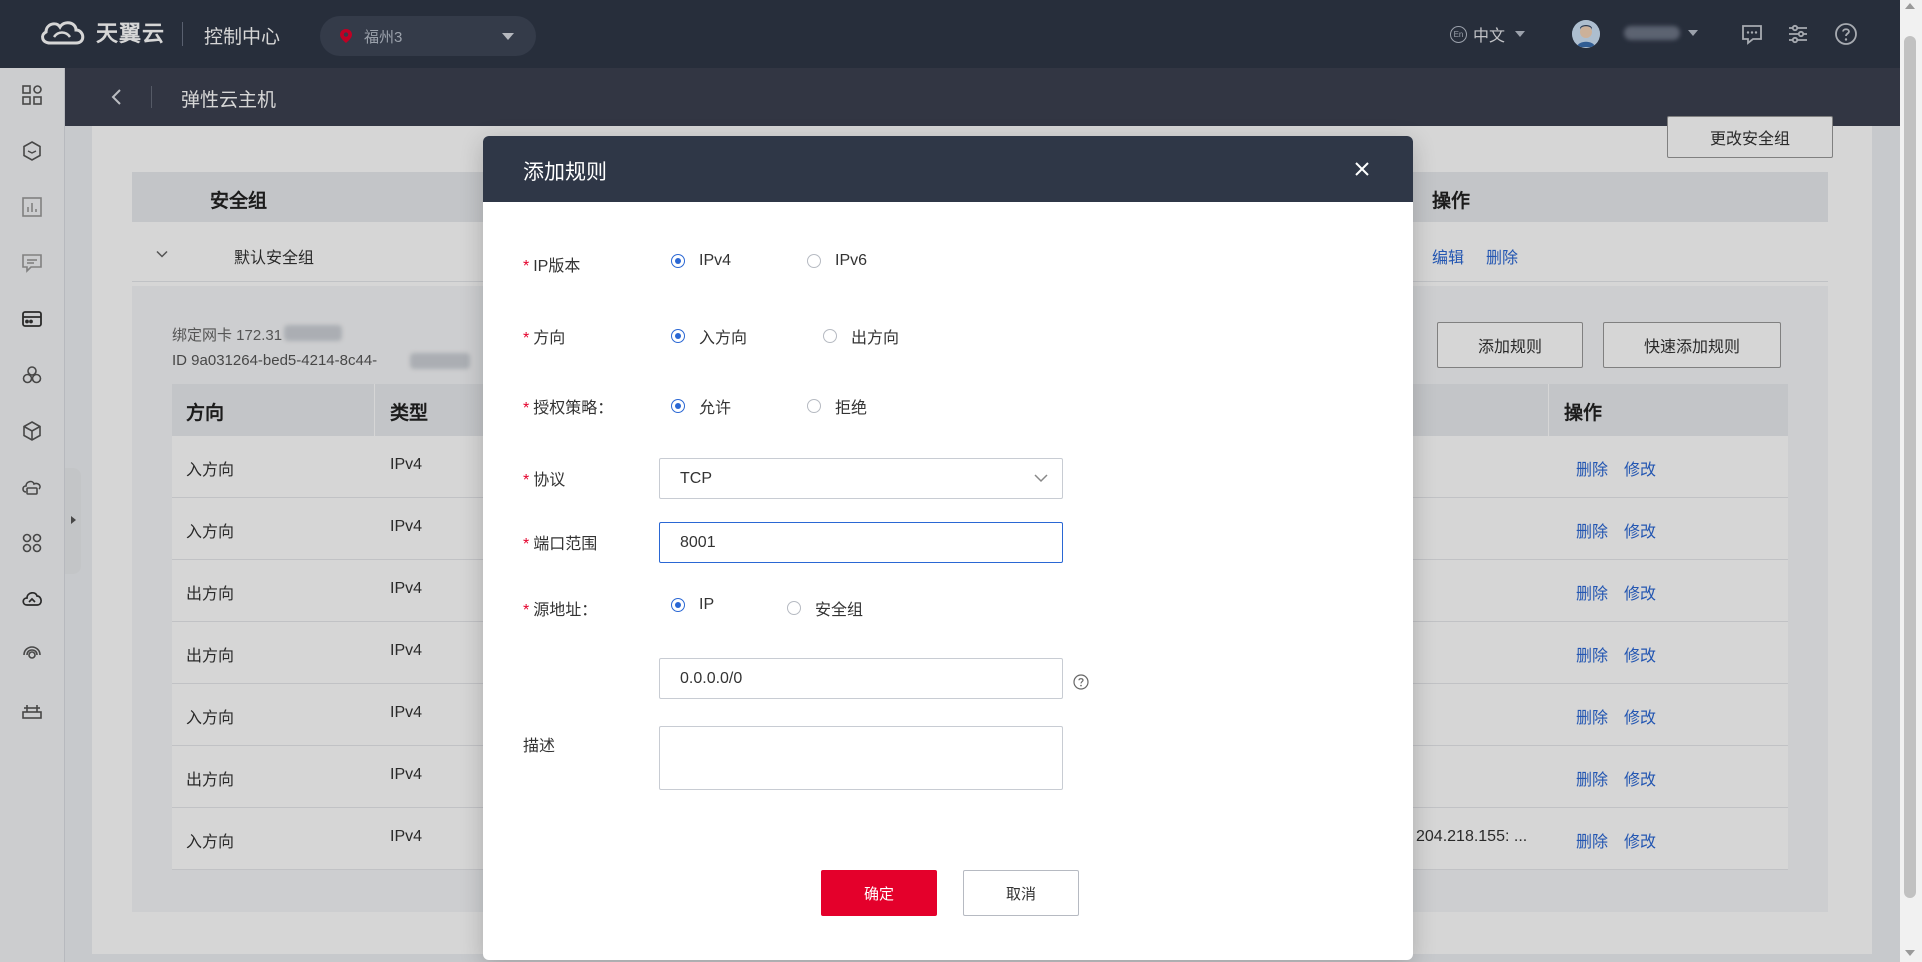  Describe the element at coordinates (1910, 953) in the screenshot. I see `scroll-down-arrow-icon` at that location.